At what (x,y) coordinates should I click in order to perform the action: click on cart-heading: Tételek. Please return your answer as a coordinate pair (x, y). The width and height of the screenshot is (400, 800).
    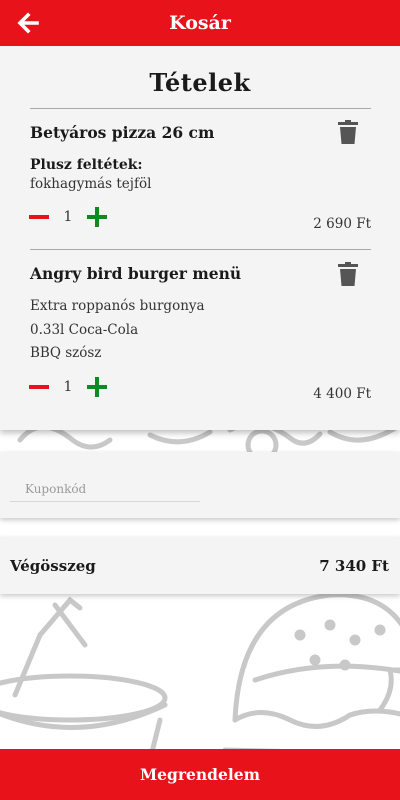
    Looking at the image, I should click on (200, 82).